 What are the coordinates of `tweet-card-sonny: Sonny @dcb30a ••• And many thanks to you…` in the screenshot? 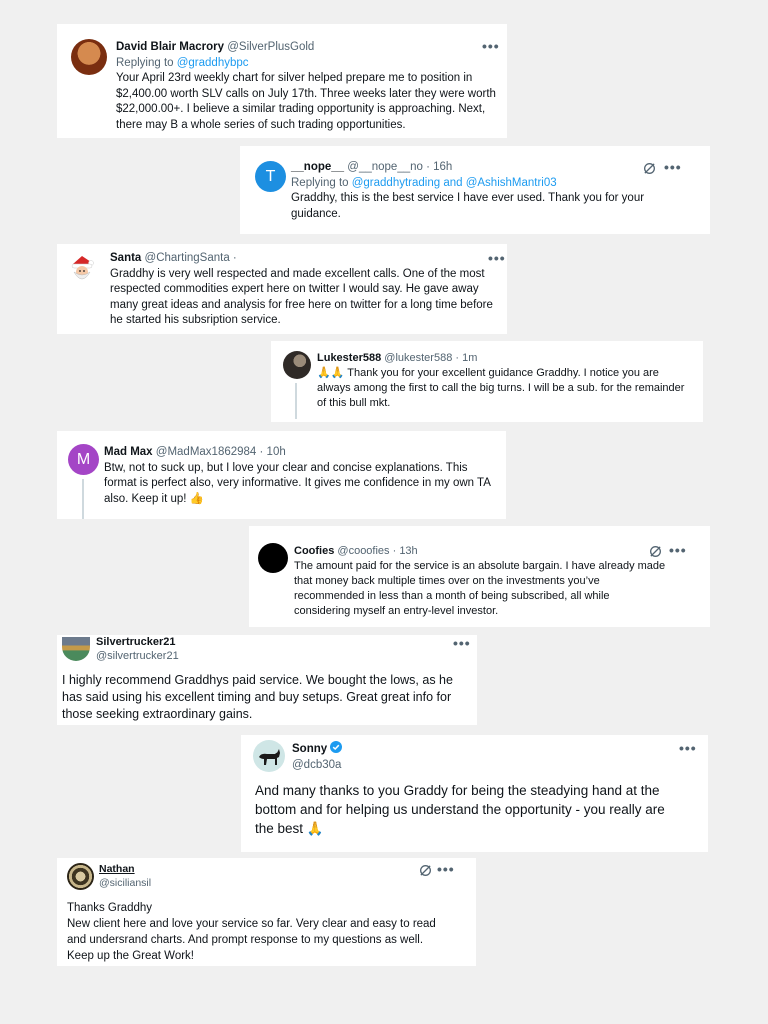 It's located at (474, 793).